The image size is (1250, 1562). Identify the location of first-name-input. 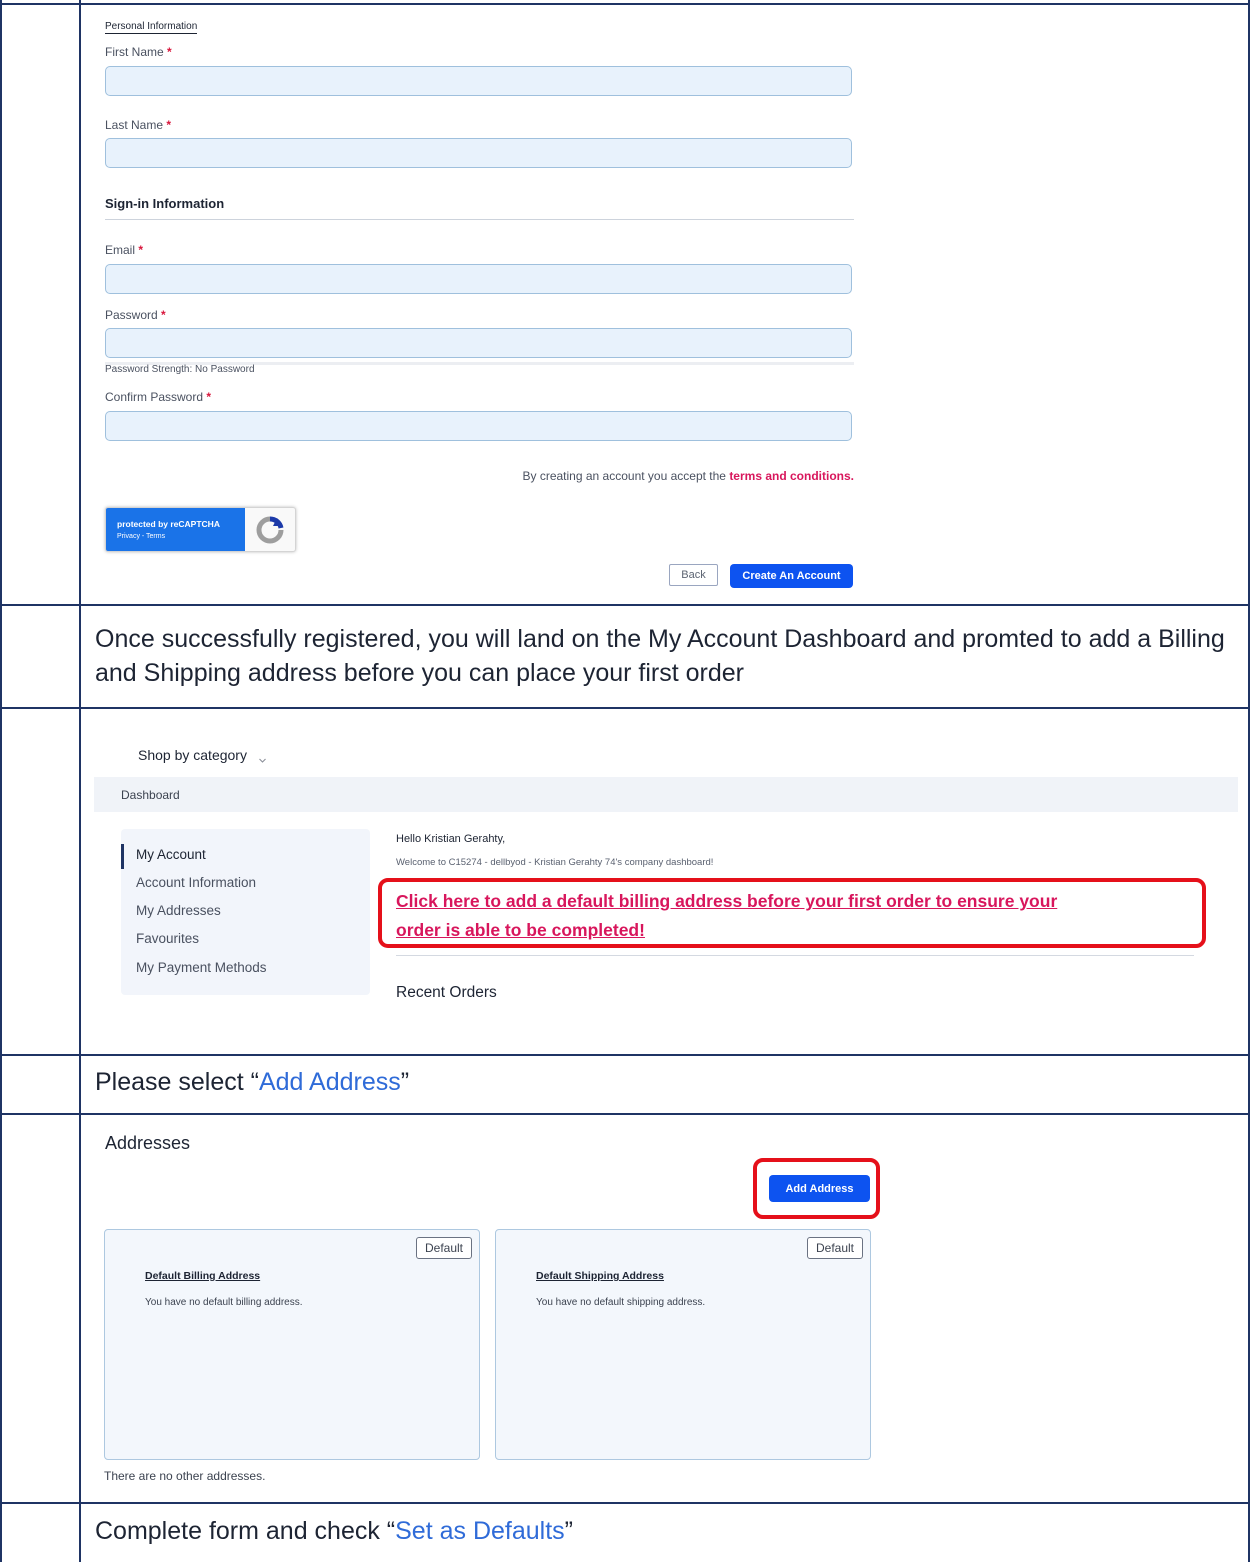
(478, 81).